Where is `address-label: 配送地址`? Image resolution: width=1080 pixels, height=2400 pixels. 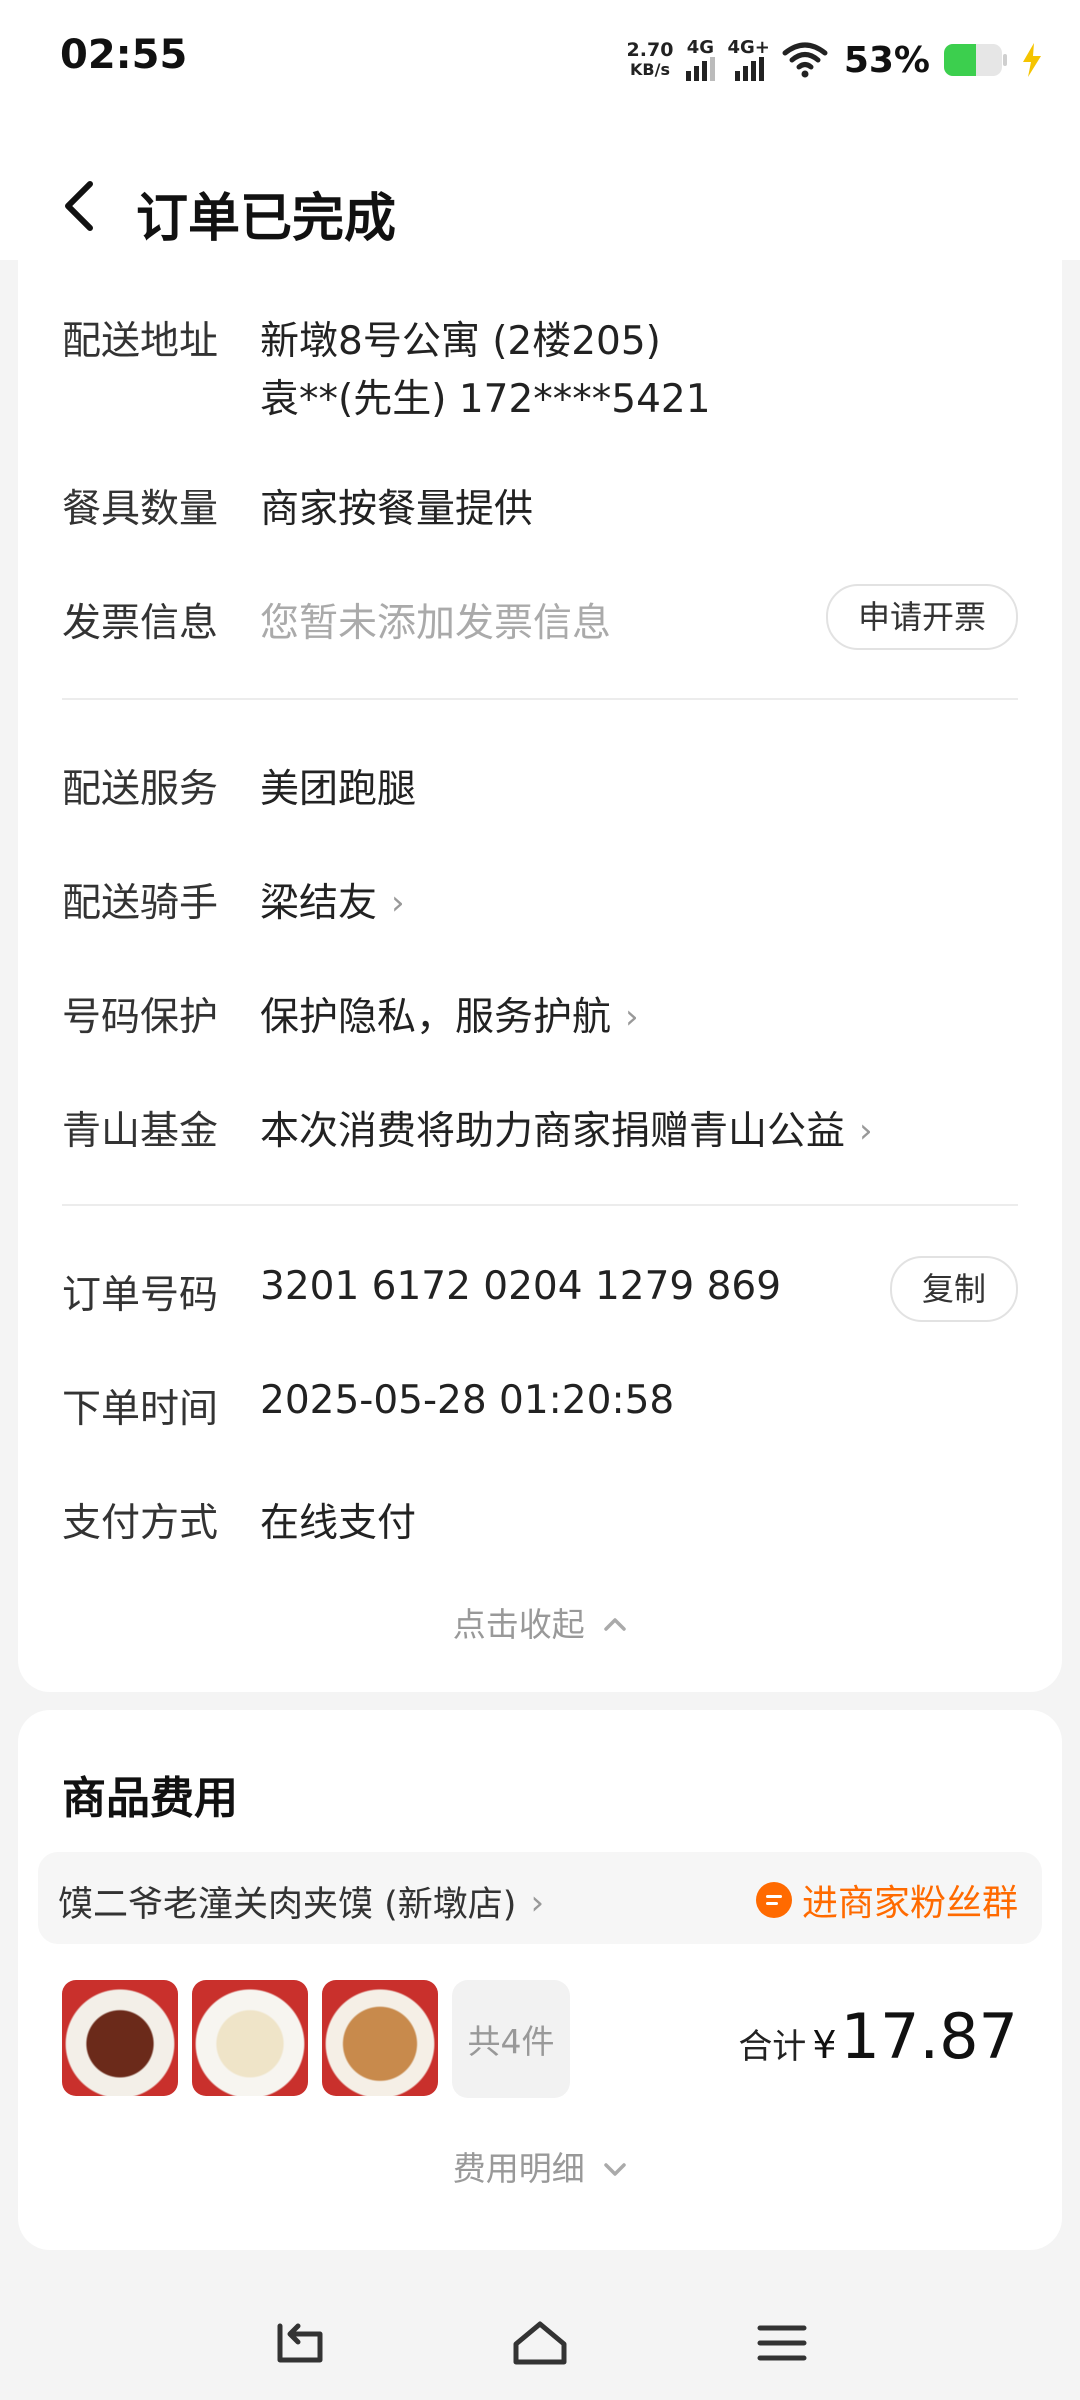
address-label: 配送地址 is located at coordinates (140, 341).